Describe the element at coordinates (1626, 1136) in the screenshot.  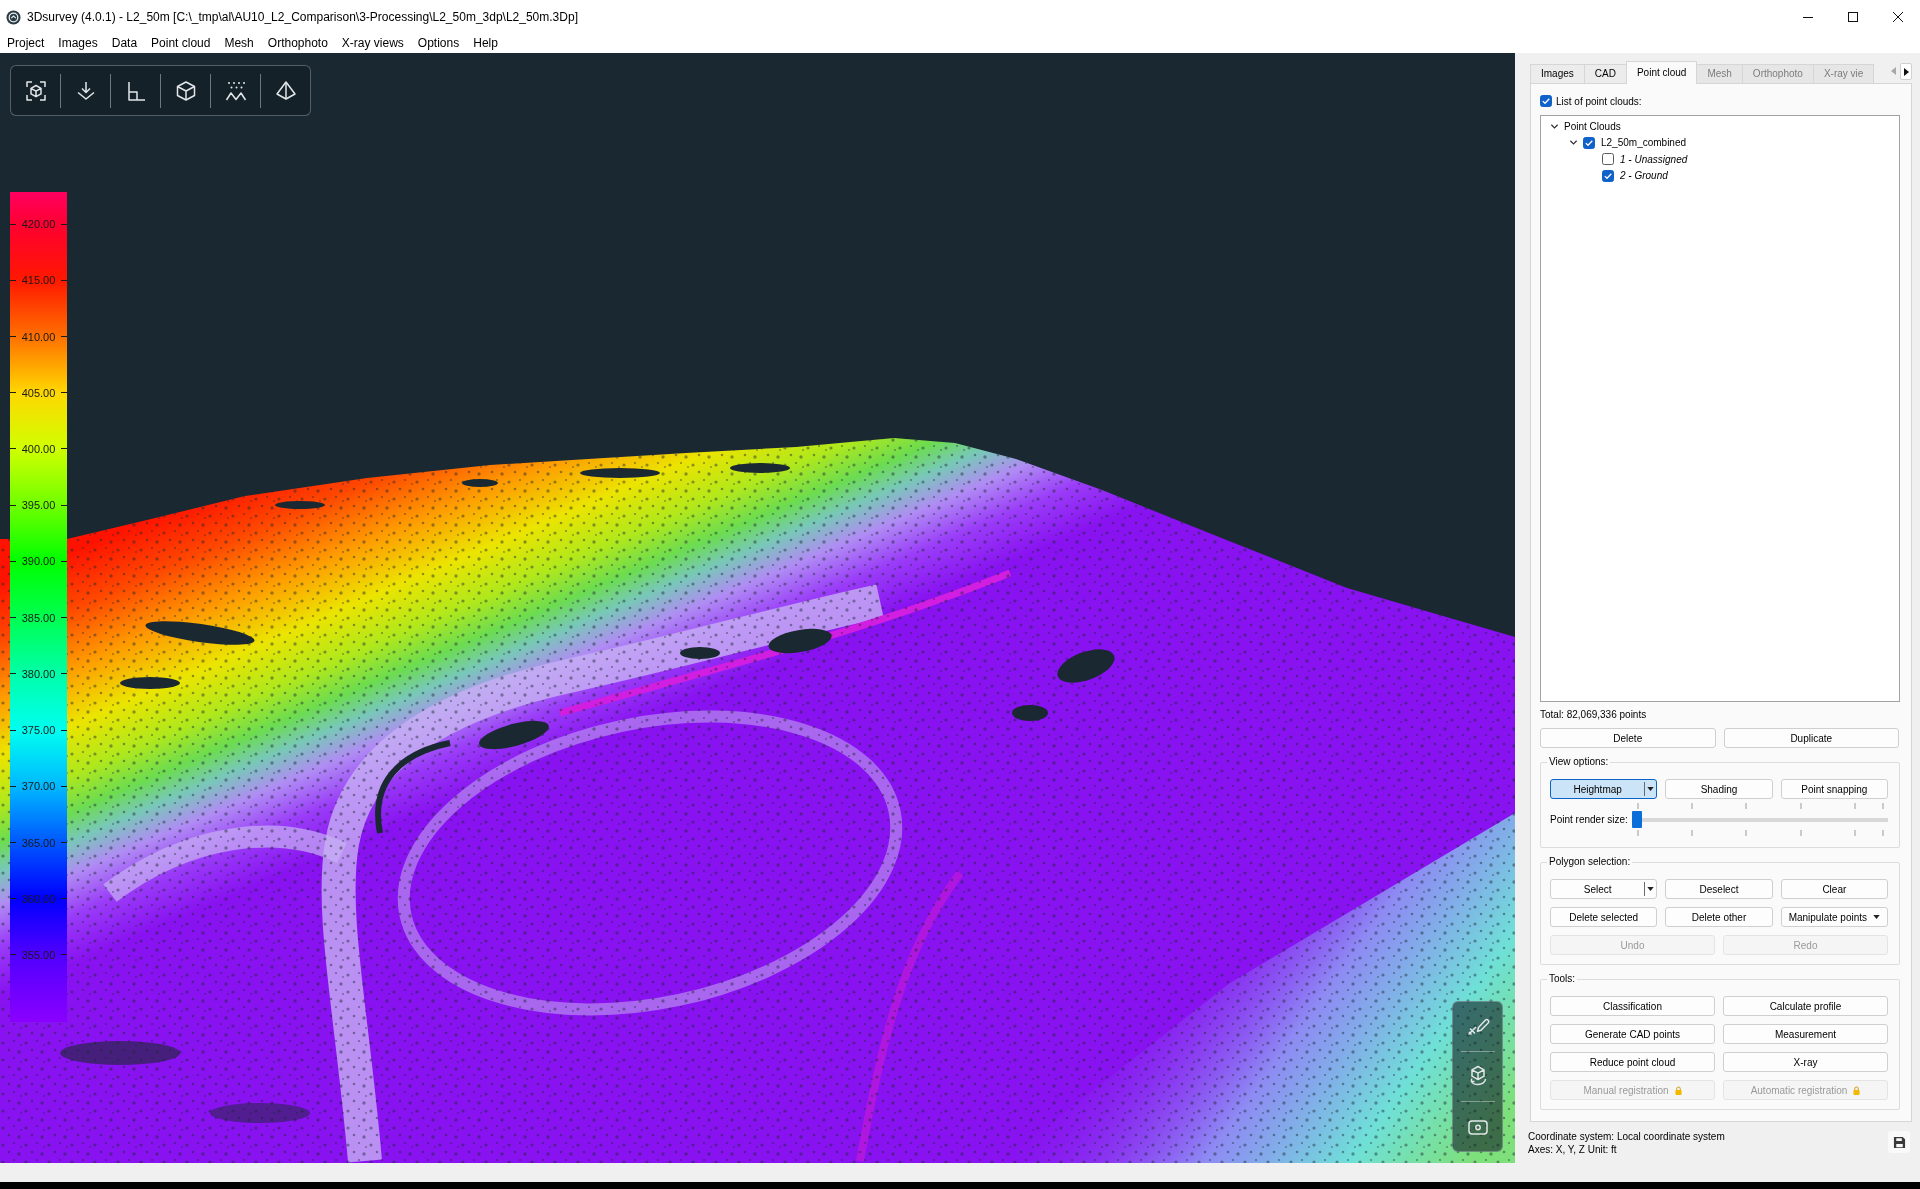
I see `coordinate-system-text: Coordinate system: Local coordinate system` at that location.